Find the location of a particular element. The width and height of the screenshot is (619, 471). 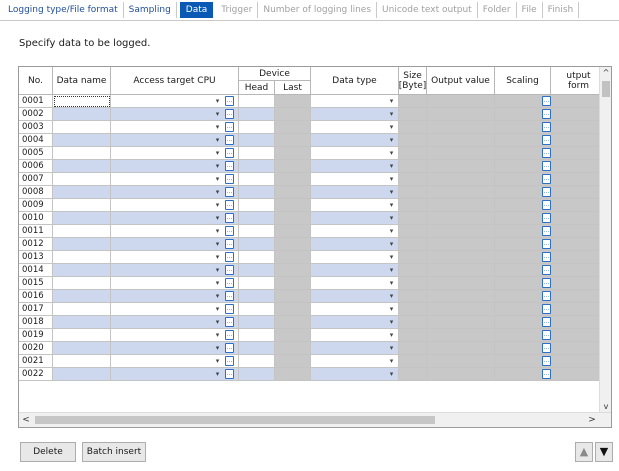

tab-file: File is located at coordinates (530, 10).